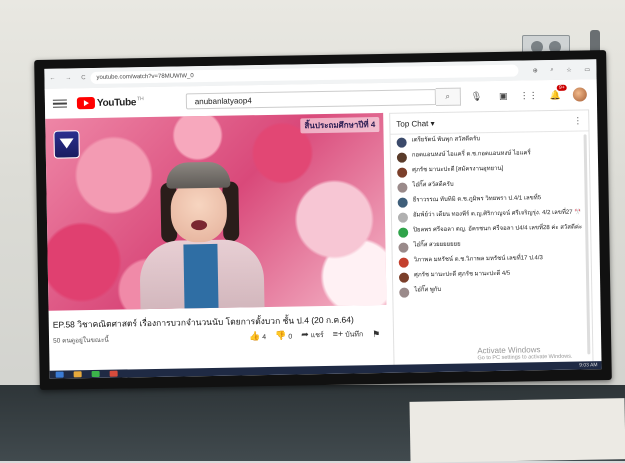  I want to click on save-button: ≡+ บันทึก, so click(348, 334).